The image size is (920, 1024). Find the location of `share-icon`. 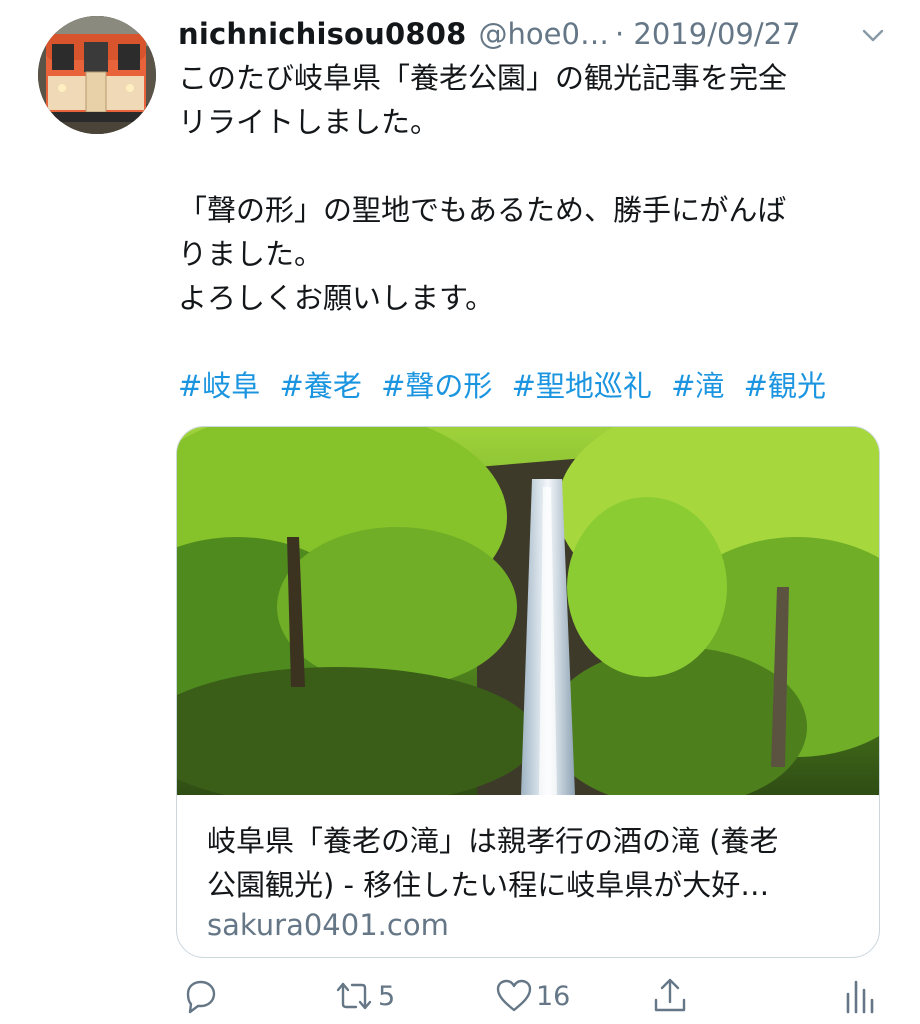

share-icon is located at coordinates (670, 995).